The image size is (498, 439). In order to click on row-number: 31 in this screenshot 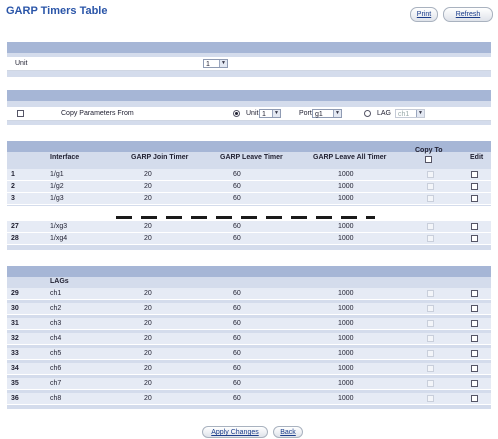, I will do `click(15, 323)`.